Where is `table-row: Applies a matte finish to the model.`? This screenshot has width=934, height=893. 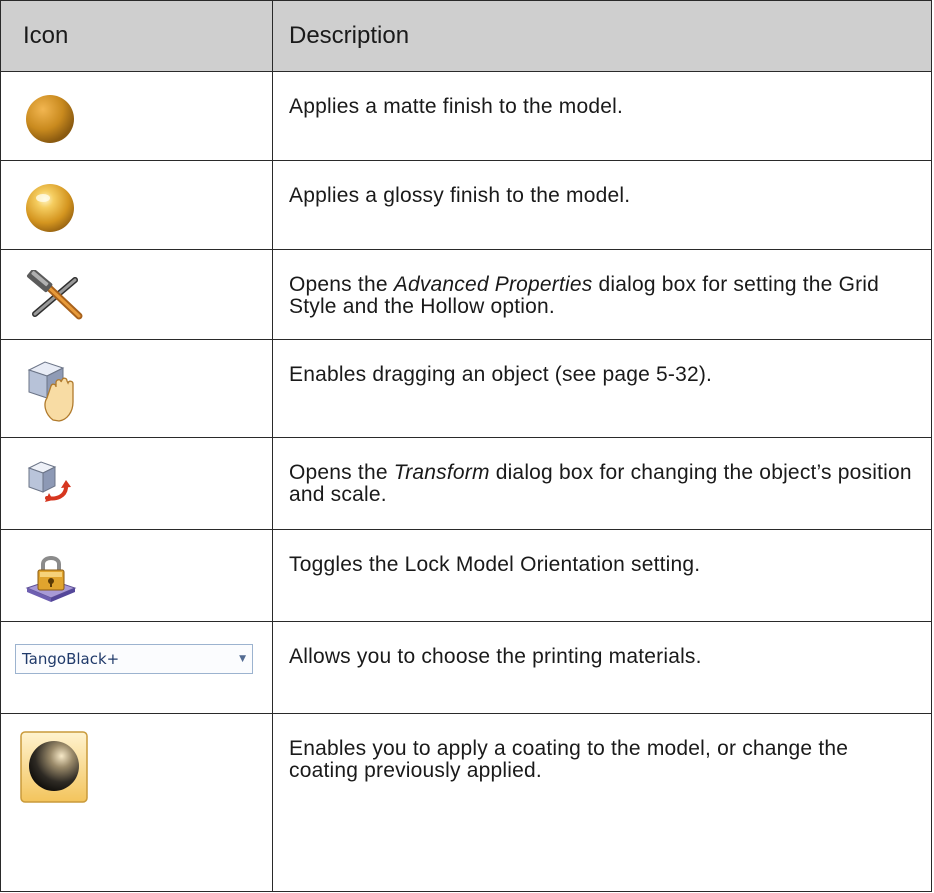 table-row: Applies a matte finish to the model. is located at coordinates (466, 116).